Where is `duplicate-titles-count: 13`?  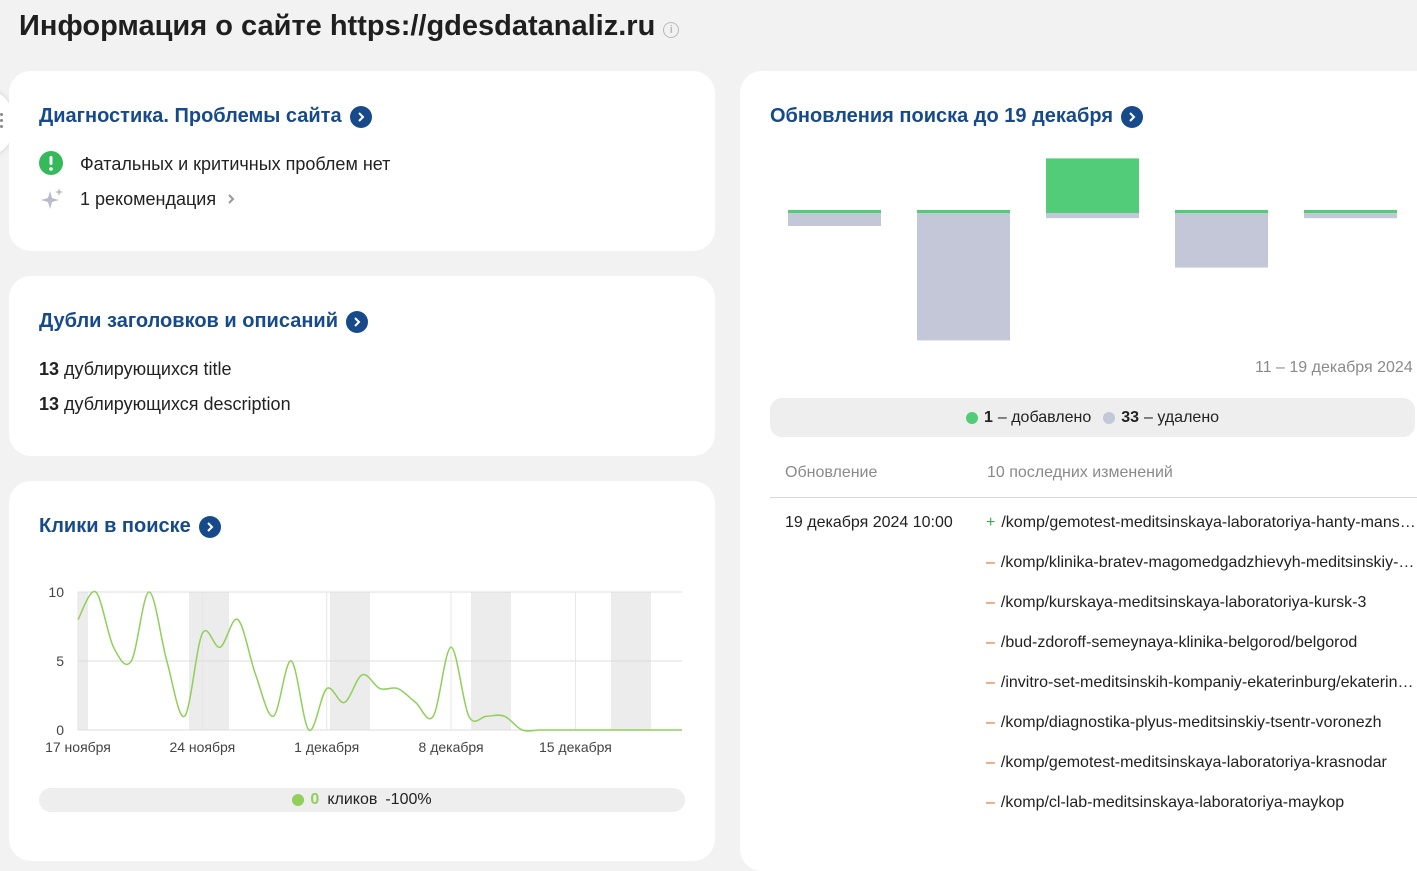 duplicate-titles-count: 13 is located at coordinates (49, 369).